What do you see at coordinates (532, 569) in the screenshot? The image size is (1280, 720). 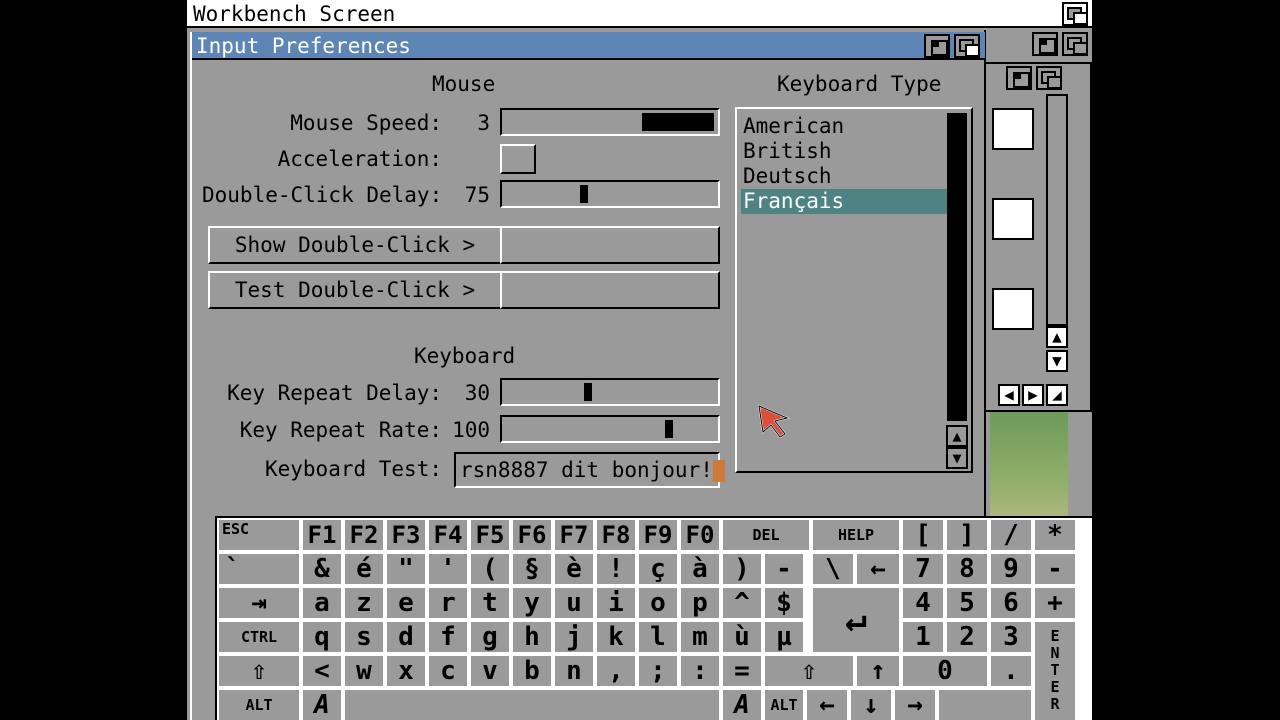 I see `key-6: §` at bounding box center [532, 569].